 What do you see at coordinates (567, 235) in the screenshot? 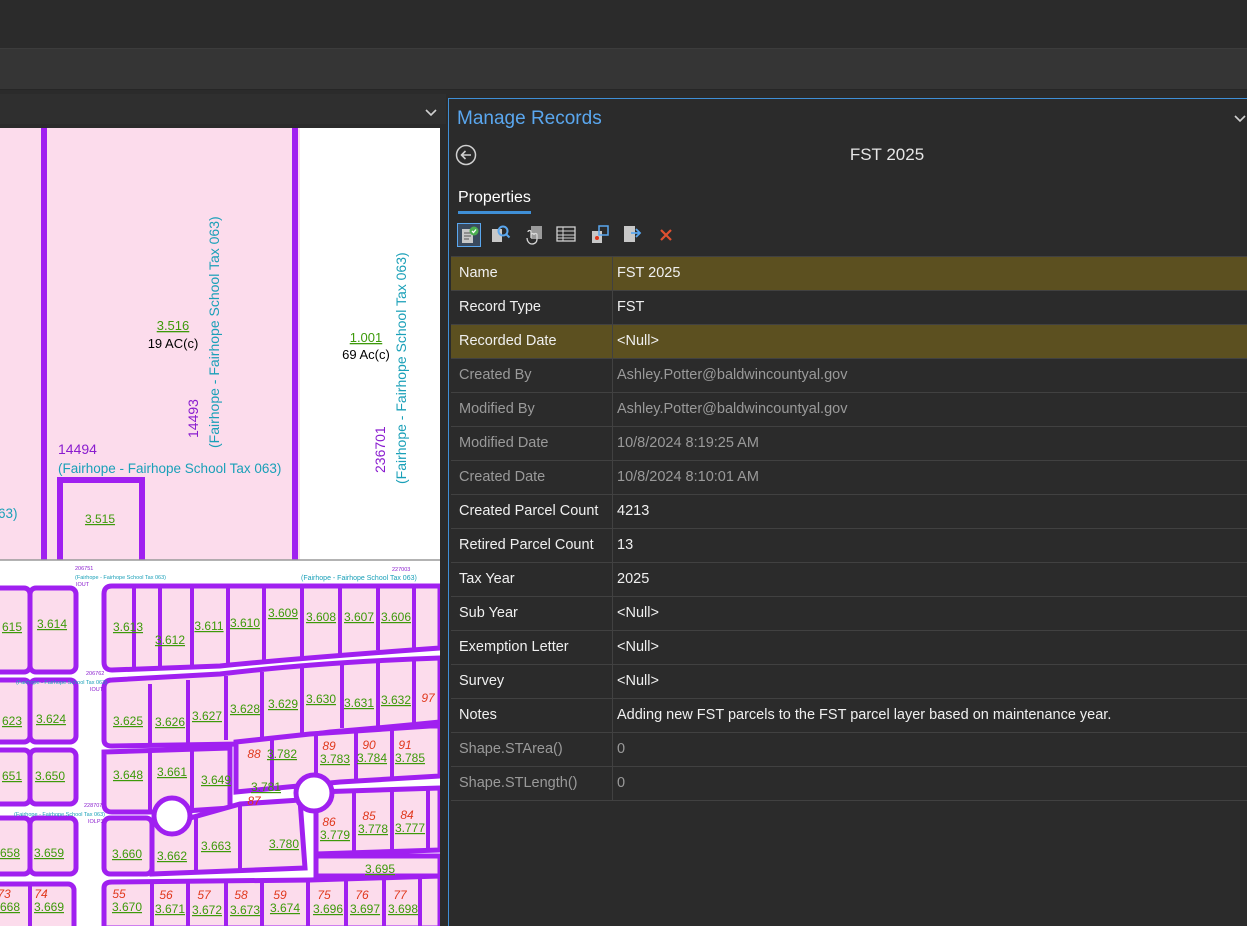
I see `attributes-table-icon` at bounding box center [567, 235].